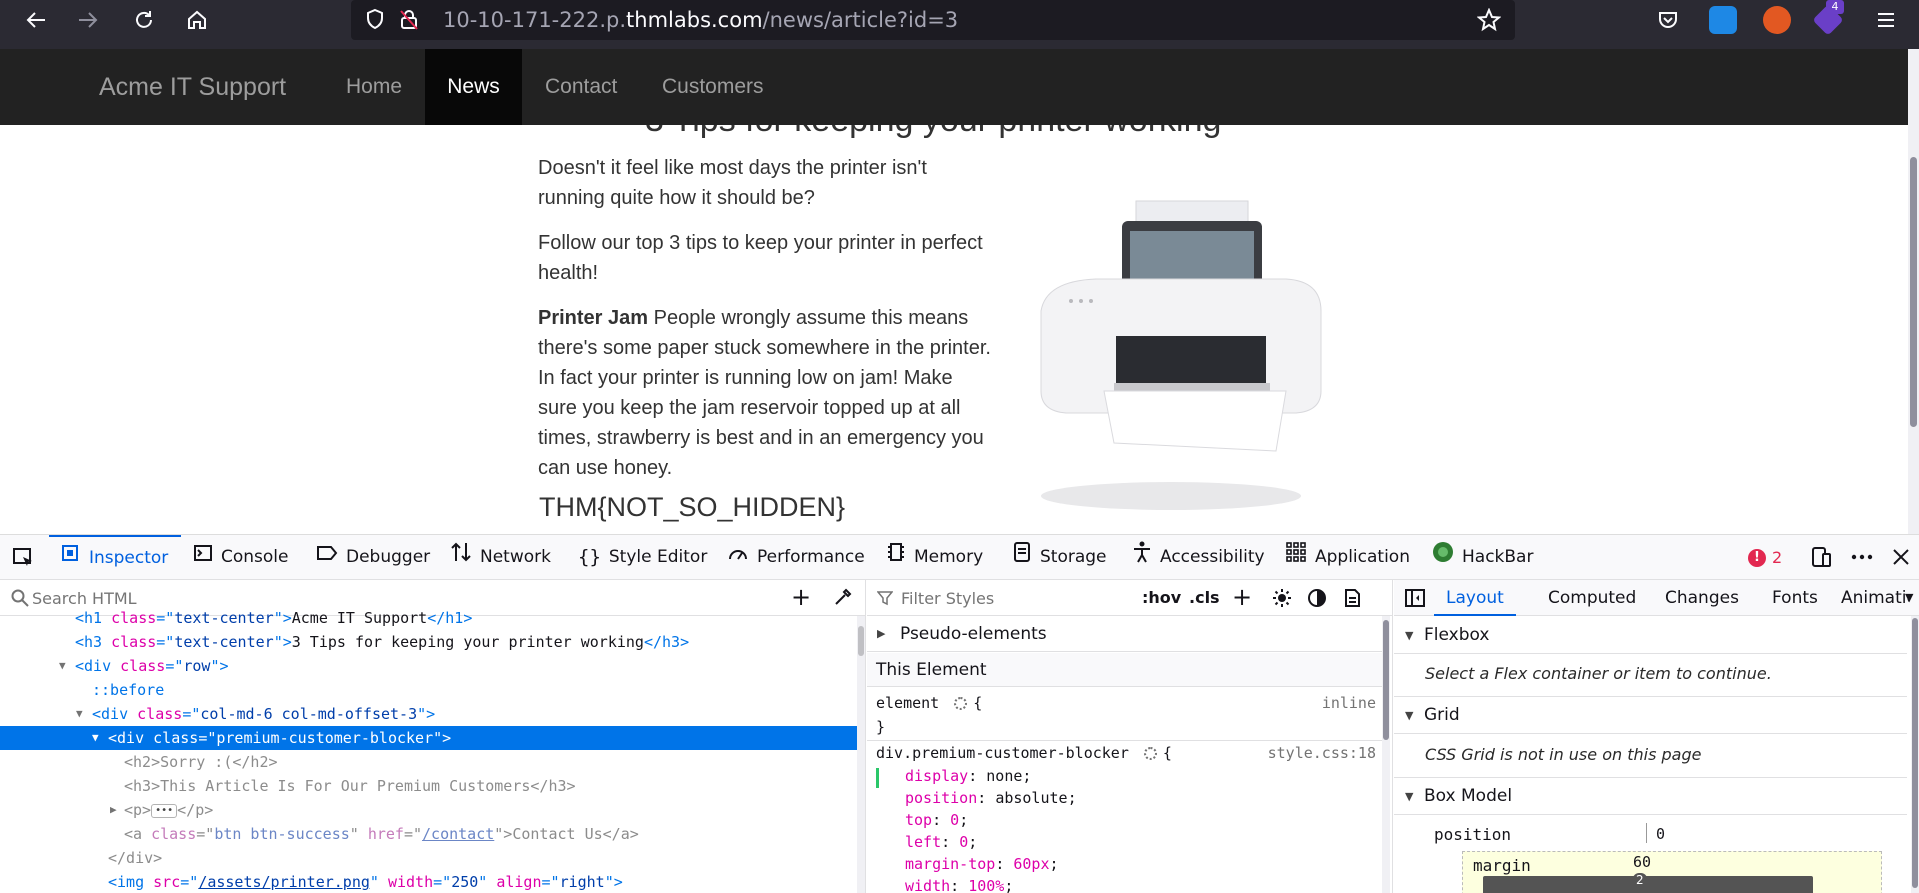 Image resolution: width=1919 pixels, height=893 pixels. Describe the element at coordinates (991, 798) in the screenshot. I see `declaration: position: absolute;` at that location.